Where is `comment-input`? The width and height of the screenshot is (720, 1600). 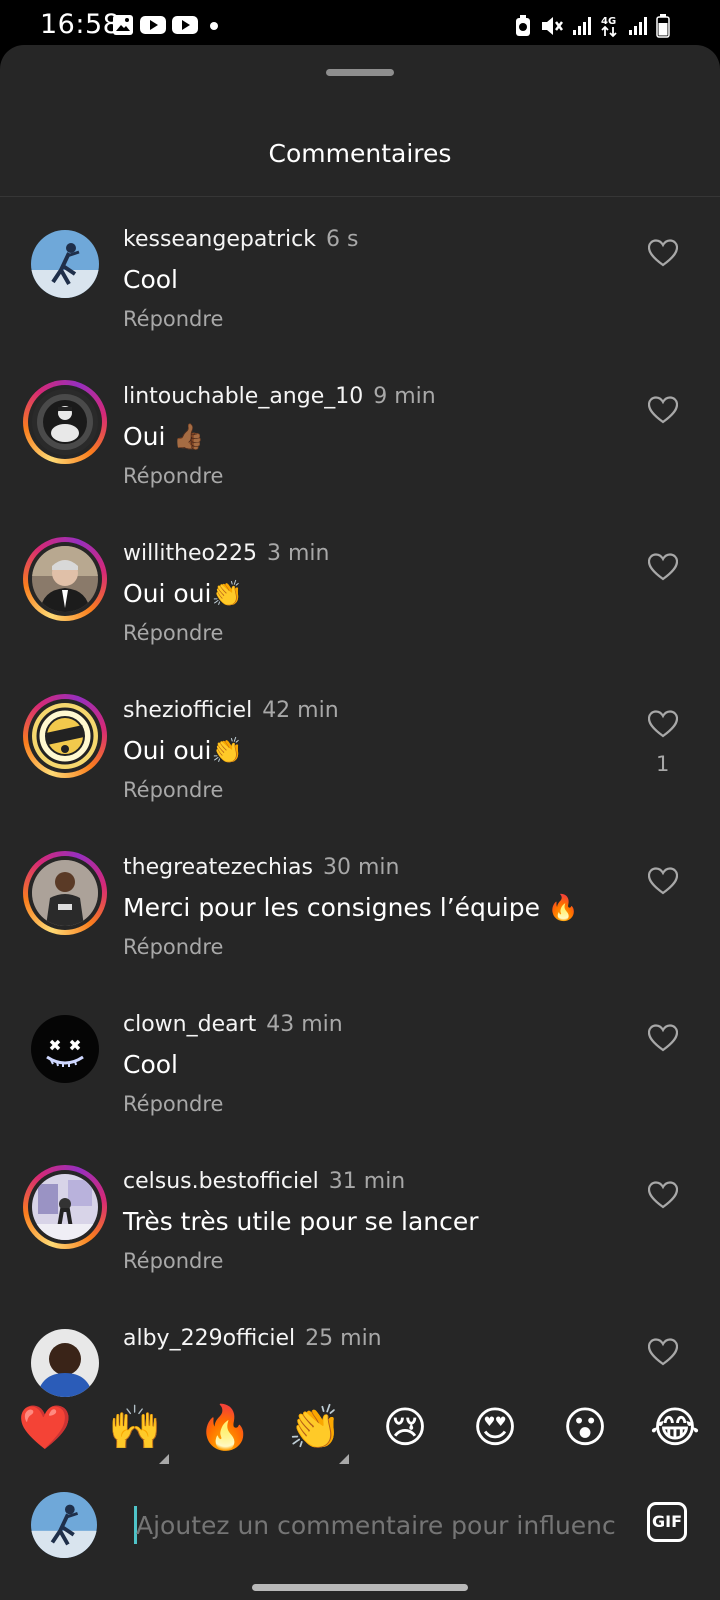
comment-input is located at coordinates (376, 1525).